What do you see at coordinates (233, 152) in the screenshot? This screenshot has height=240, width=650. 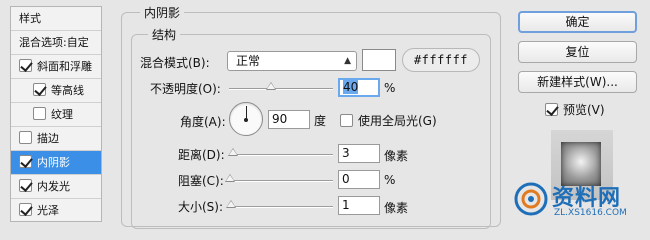 I see `distance-slider-thumb` at bounding box center [233, 152].